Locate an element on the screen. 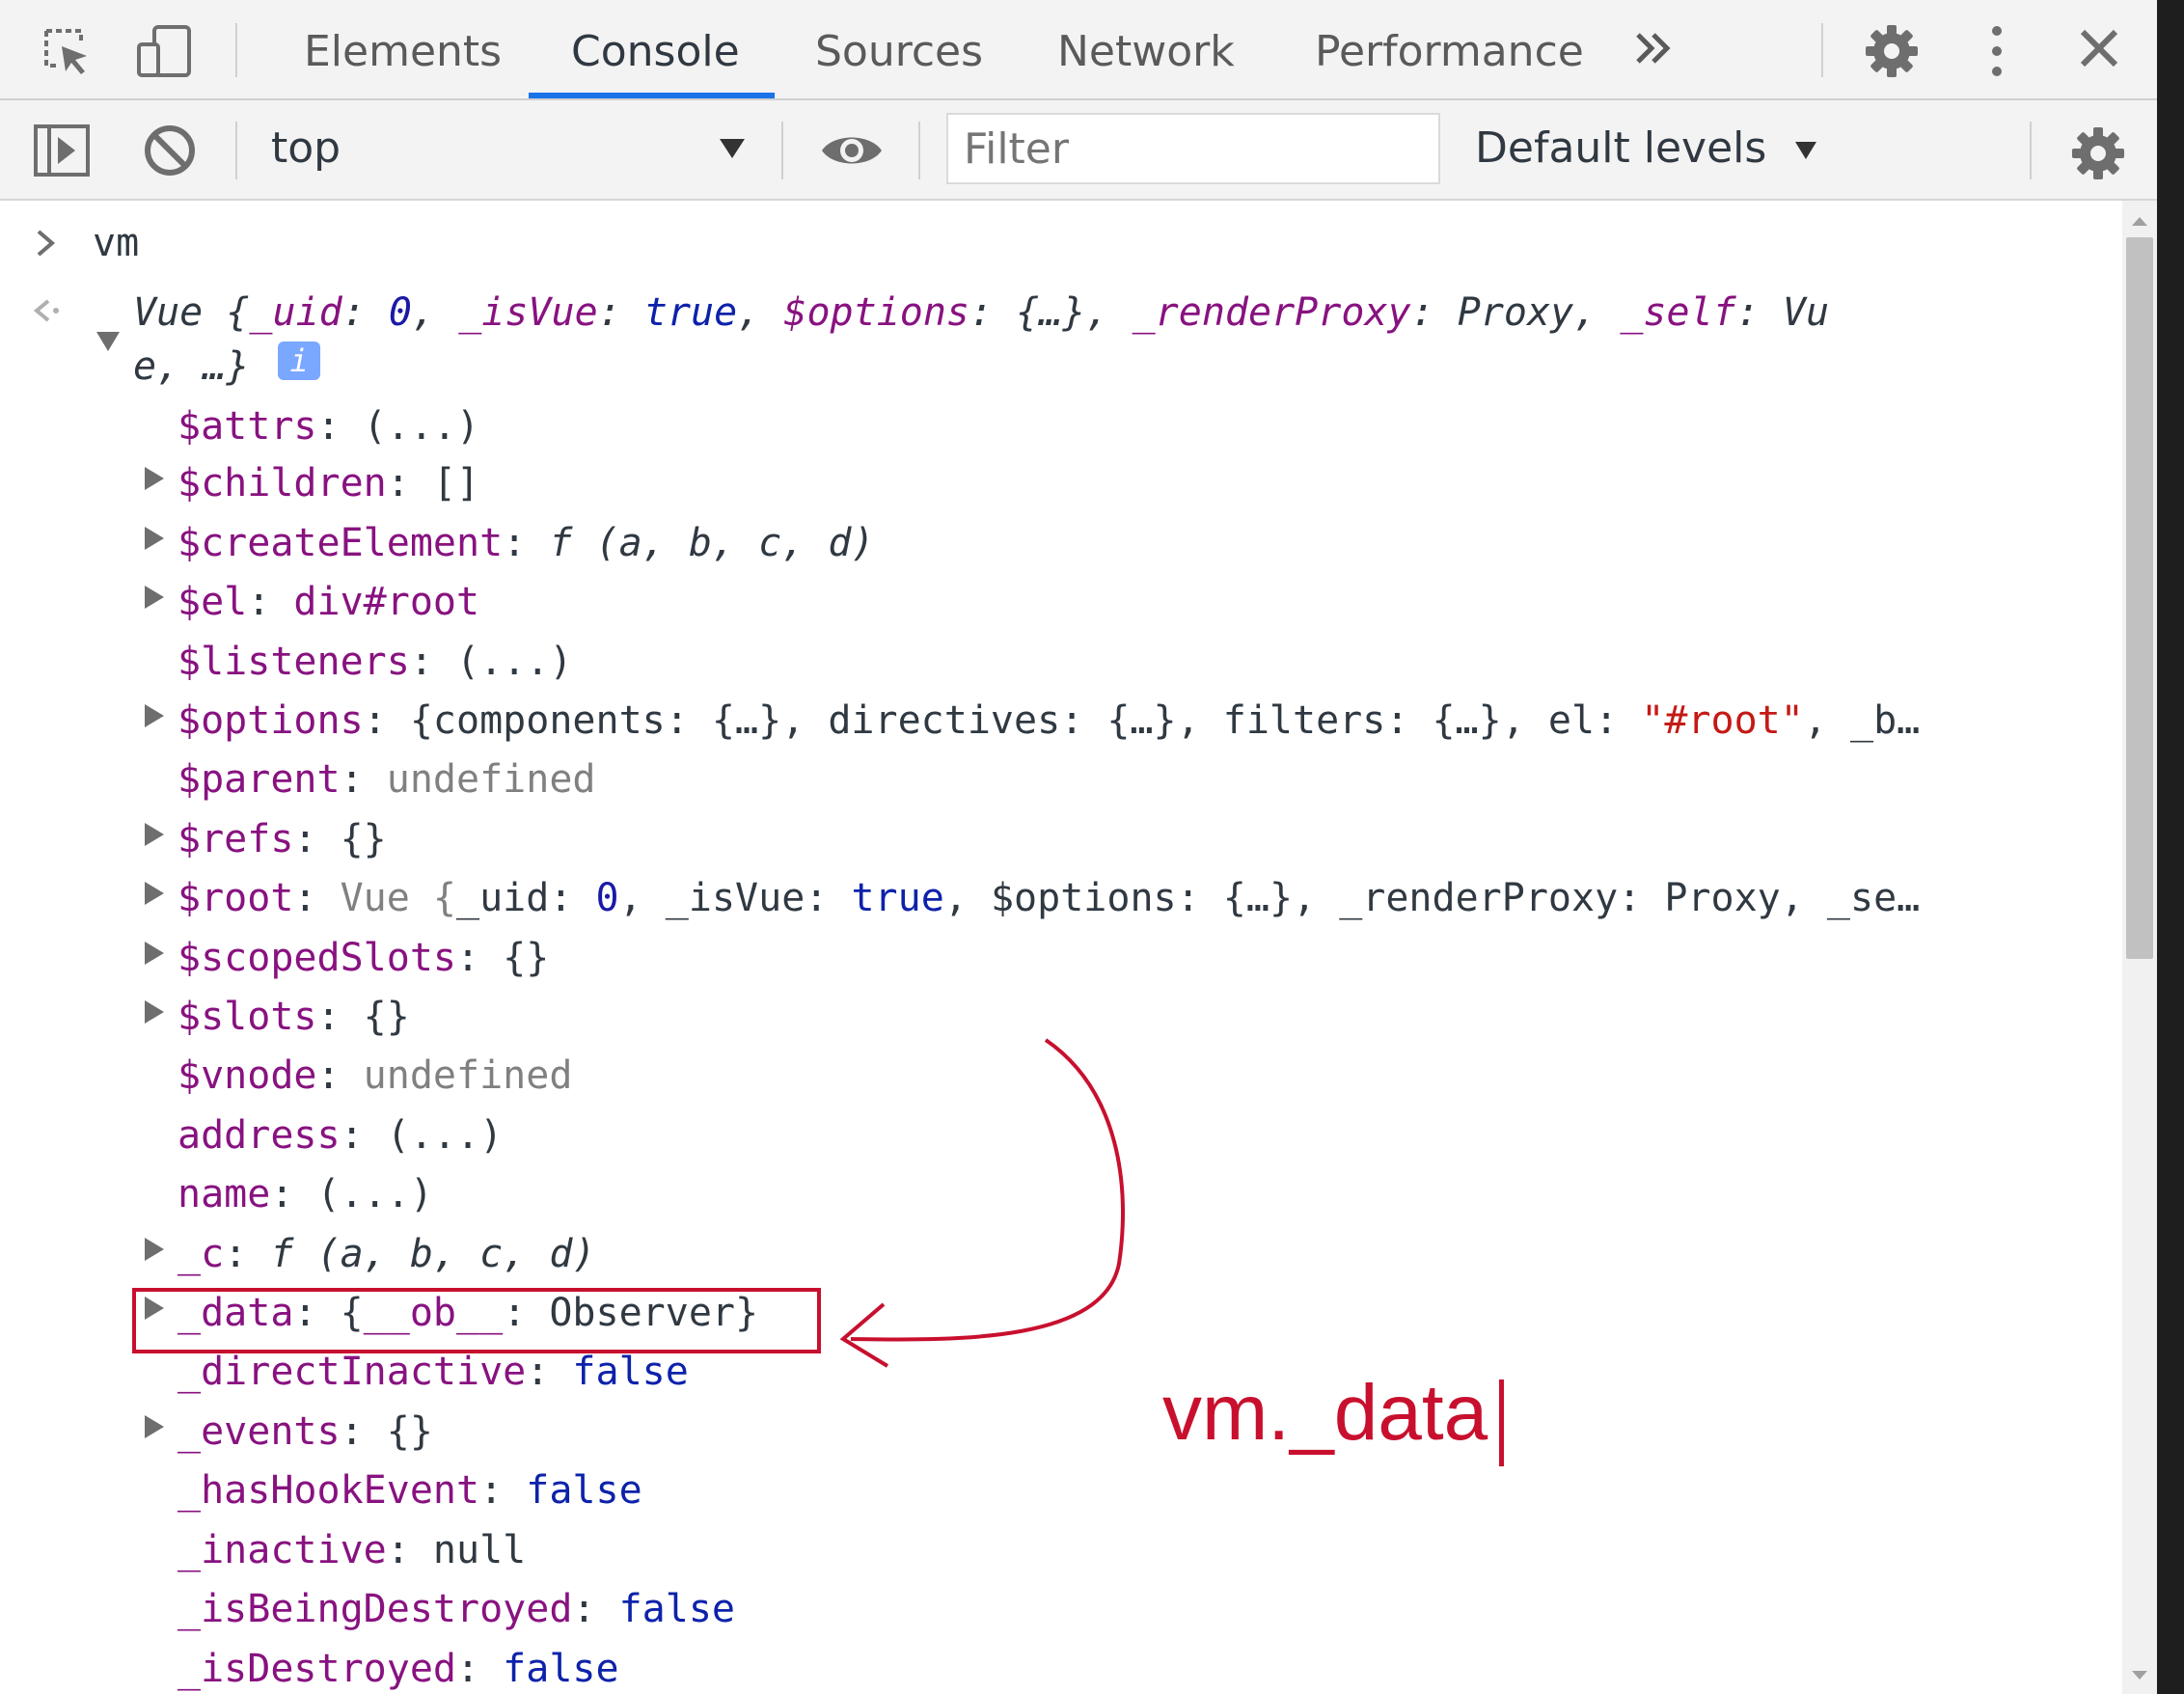 The image size is (2184, 1694). tab-sources: Sources is located at coordinates (899, 52).